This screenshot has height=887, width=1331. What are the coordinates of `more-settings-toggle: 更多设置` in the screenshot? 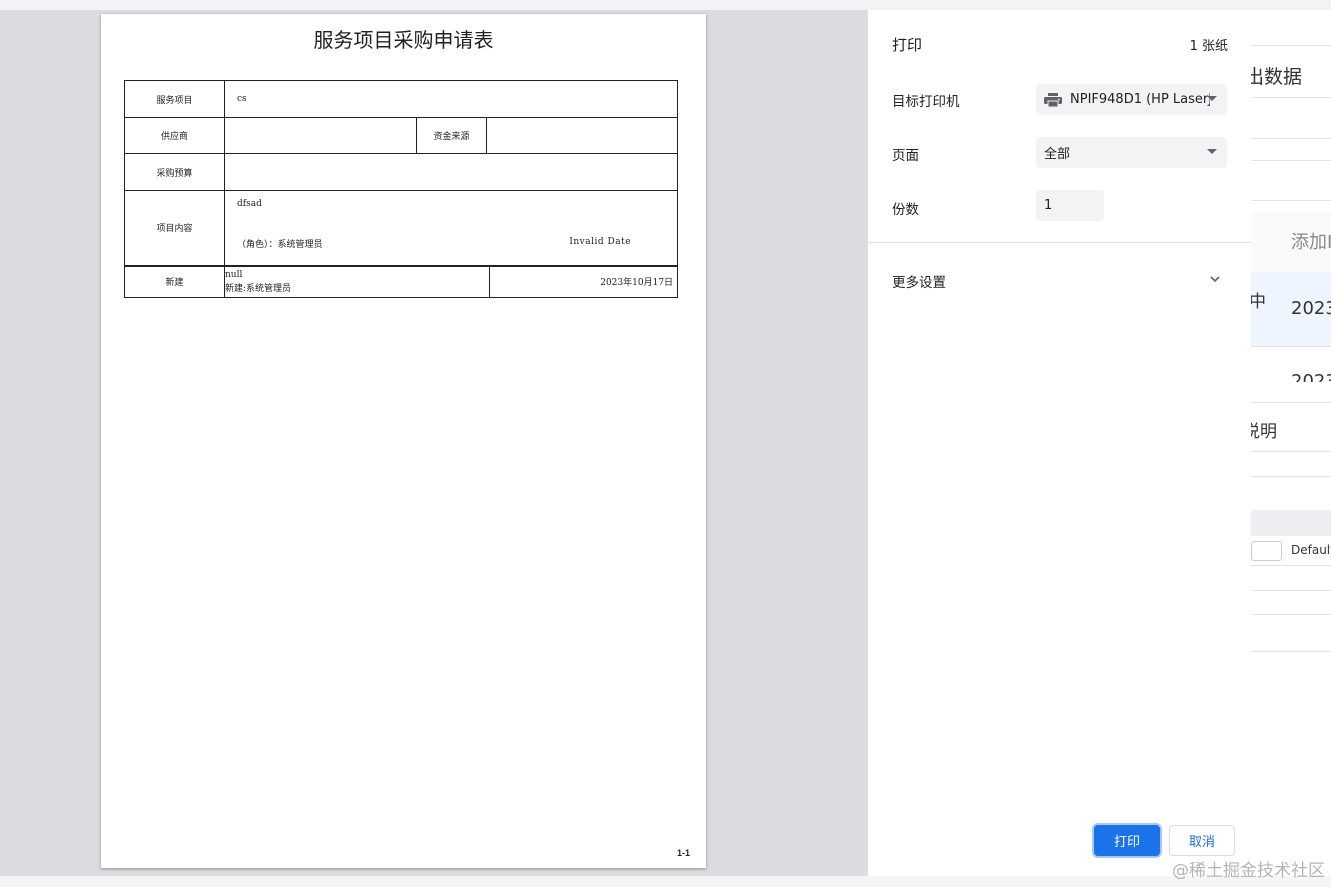 It's located at (919, 281).